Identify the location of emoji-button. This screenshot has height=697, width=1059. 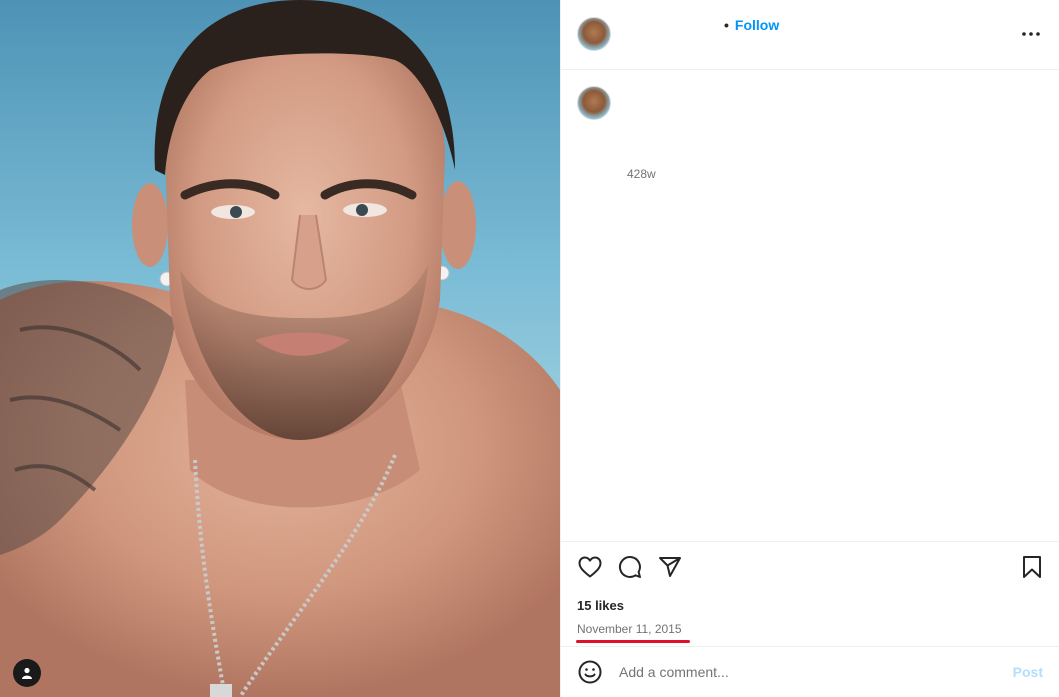
(590, 672).